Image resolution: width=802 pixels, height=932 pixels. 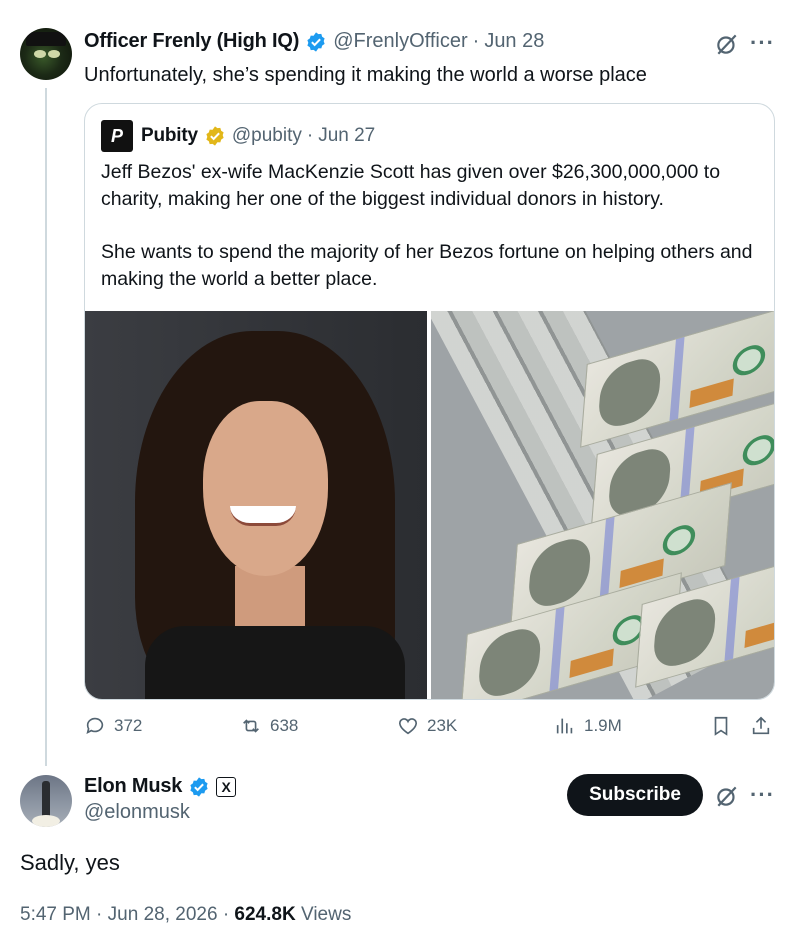 I want to click on author-handle: @FrenlyOfficer, so click(x=400, y=41).